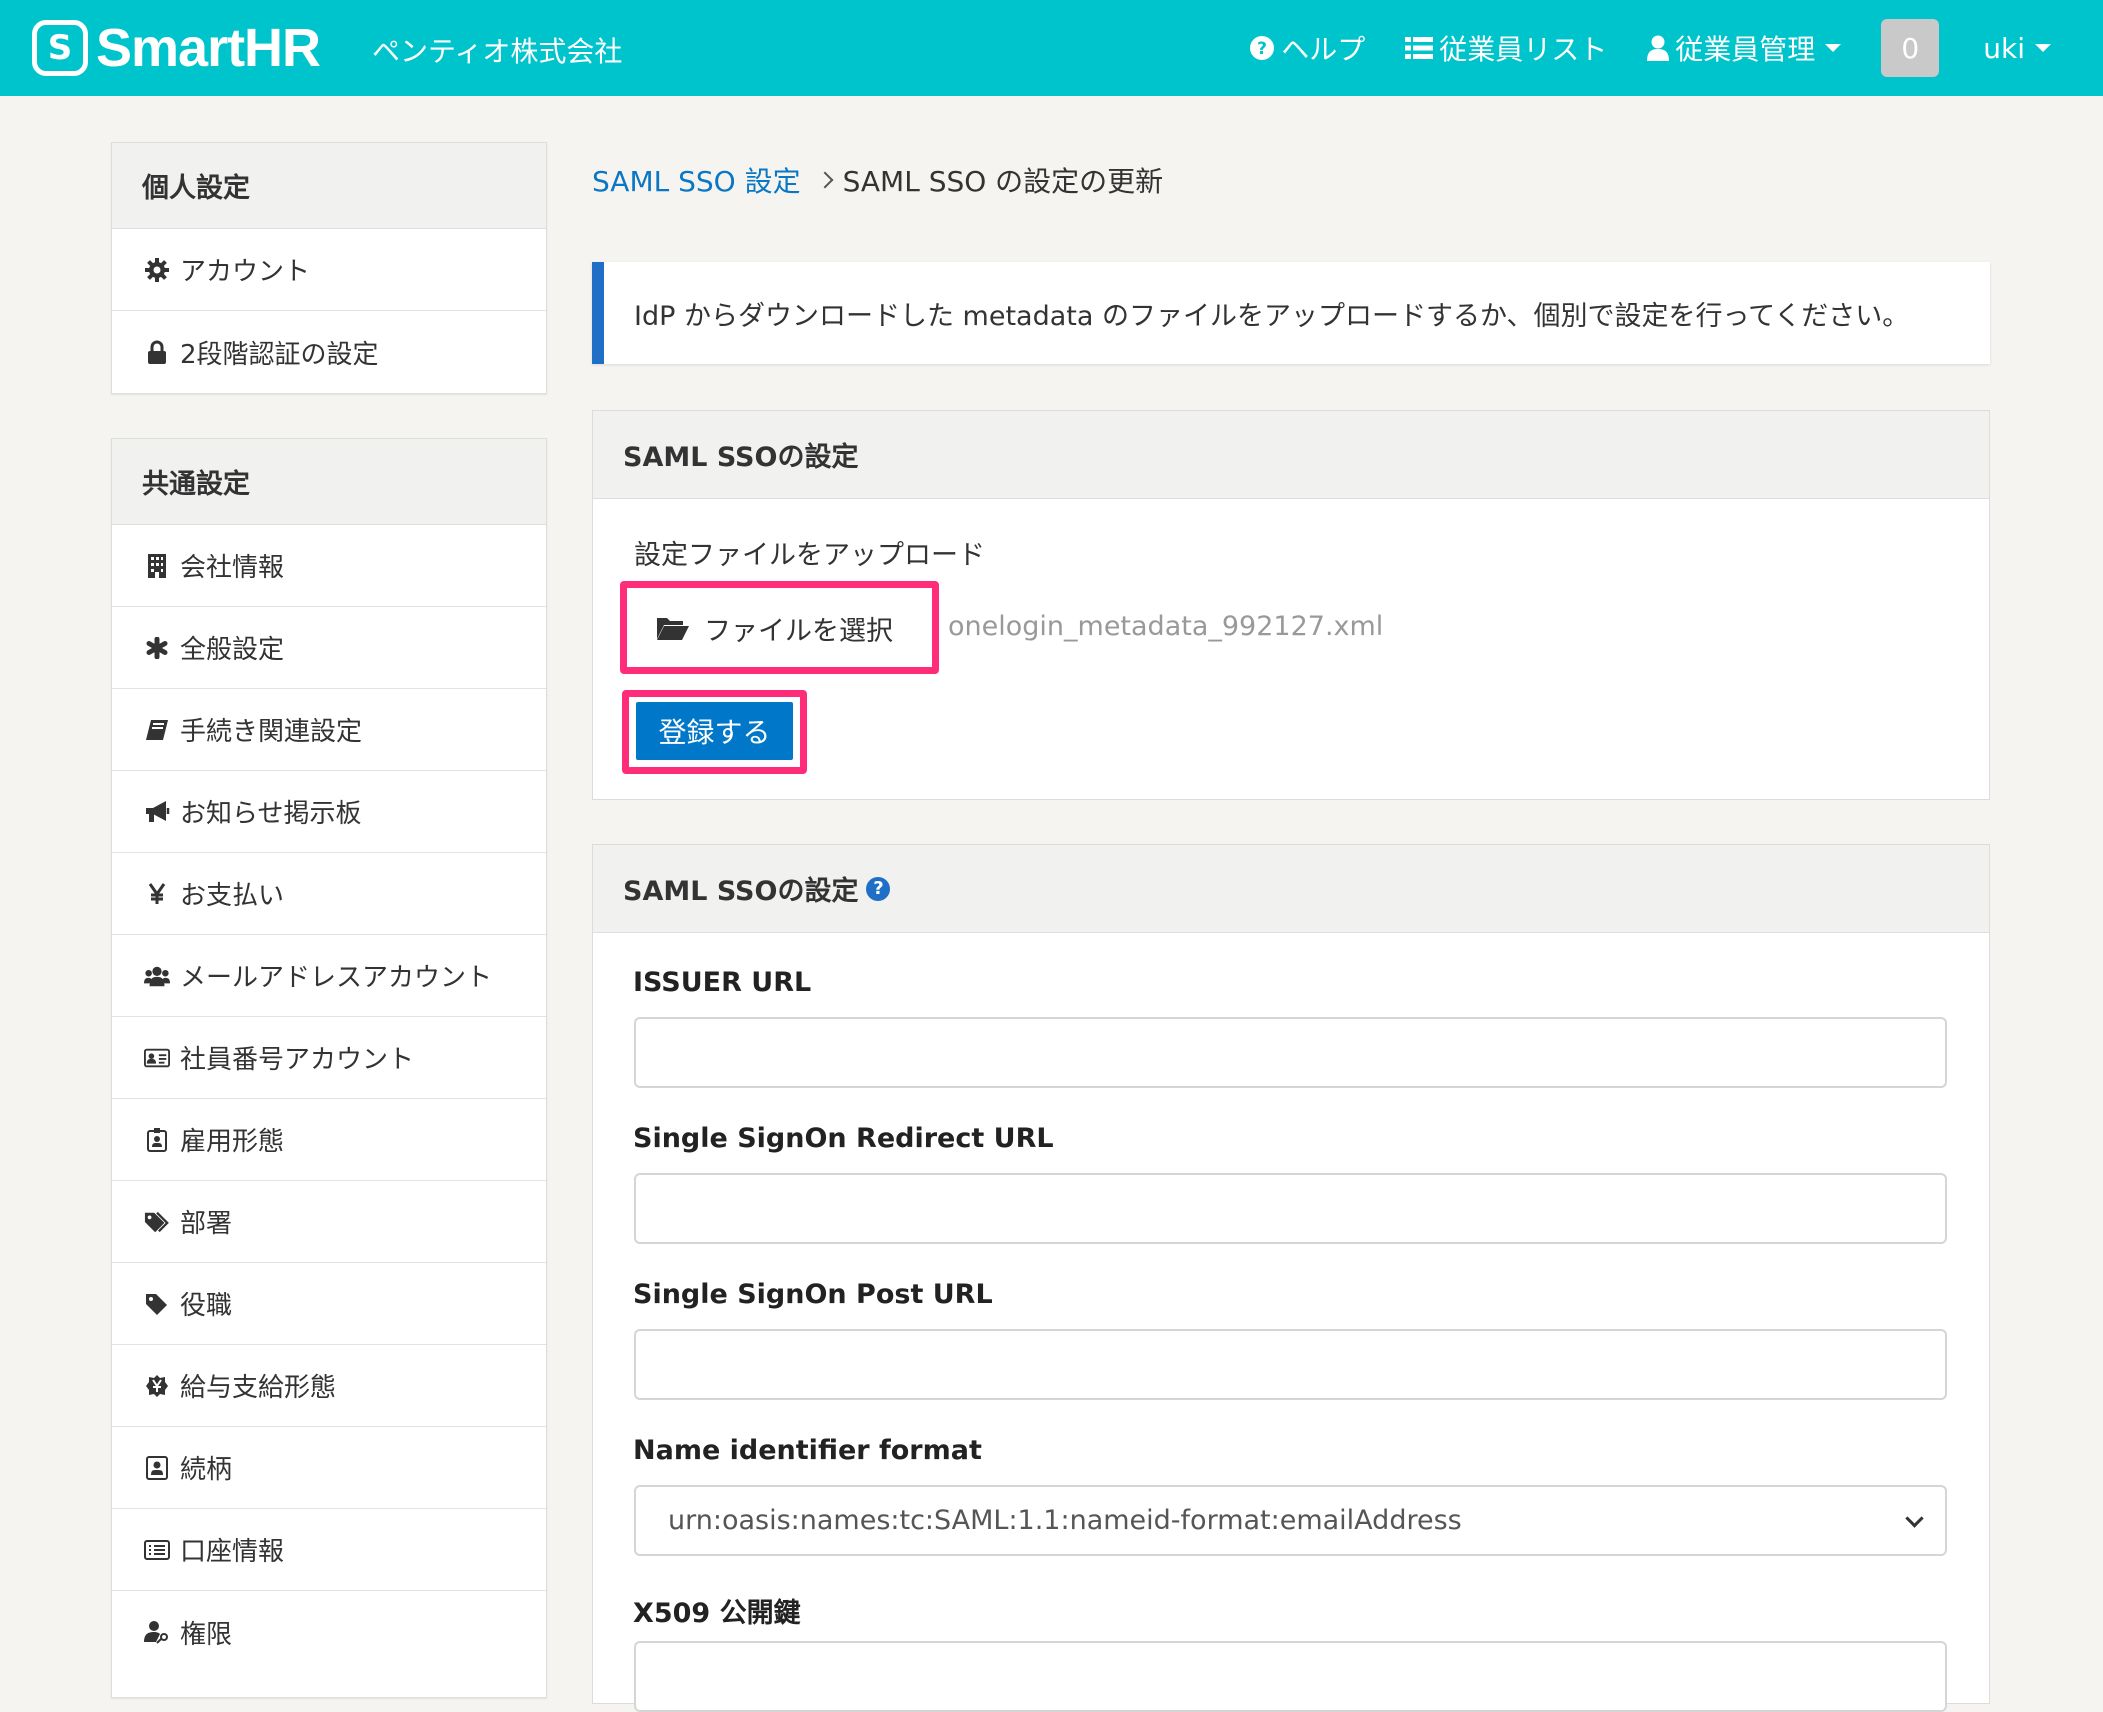  Describe the element at coordinates (1291, 455) in the screenshot. I see `upload-card-title: SAML SSOの設定` at that location.